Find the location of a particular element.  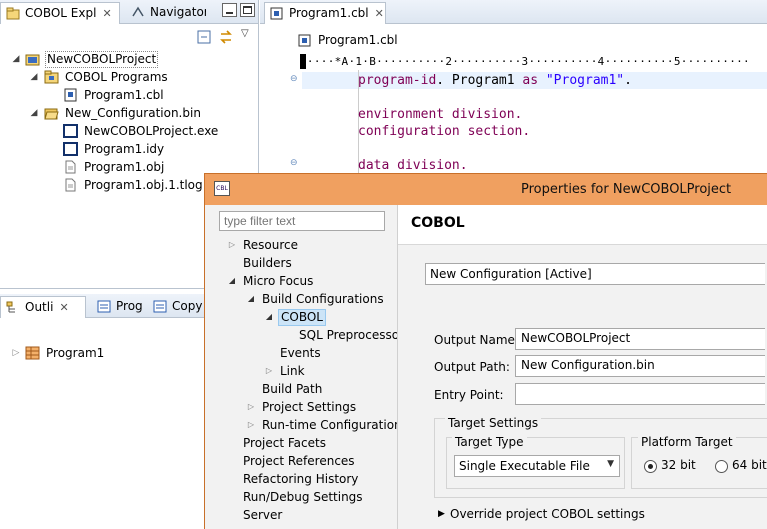

nav-label: Builders is located at coordinates (267, 263).